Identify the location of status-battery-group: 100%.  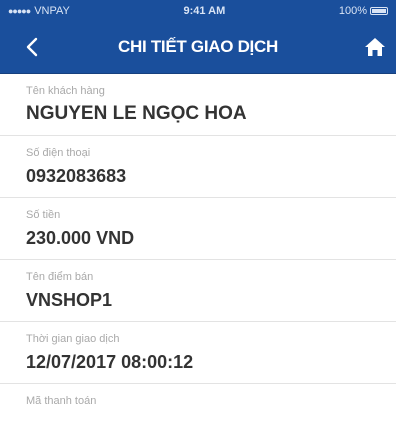
(363, 11).